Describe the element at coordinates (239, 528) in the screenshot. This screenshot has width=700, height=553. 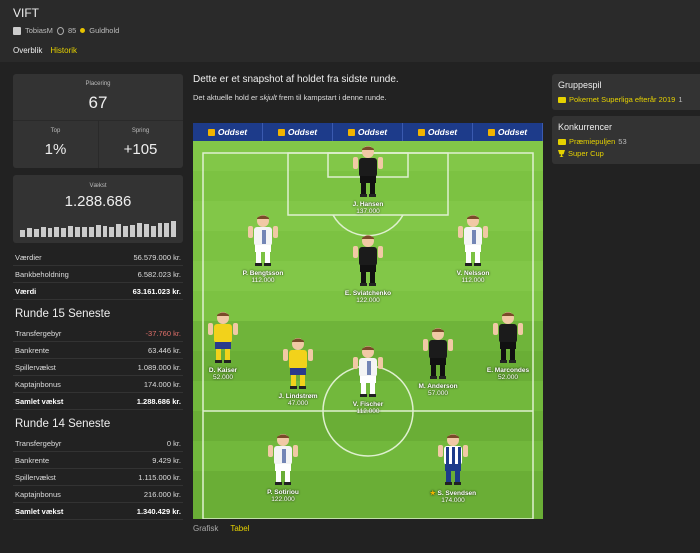
I see `tab-tabel: Tabel` at that location.